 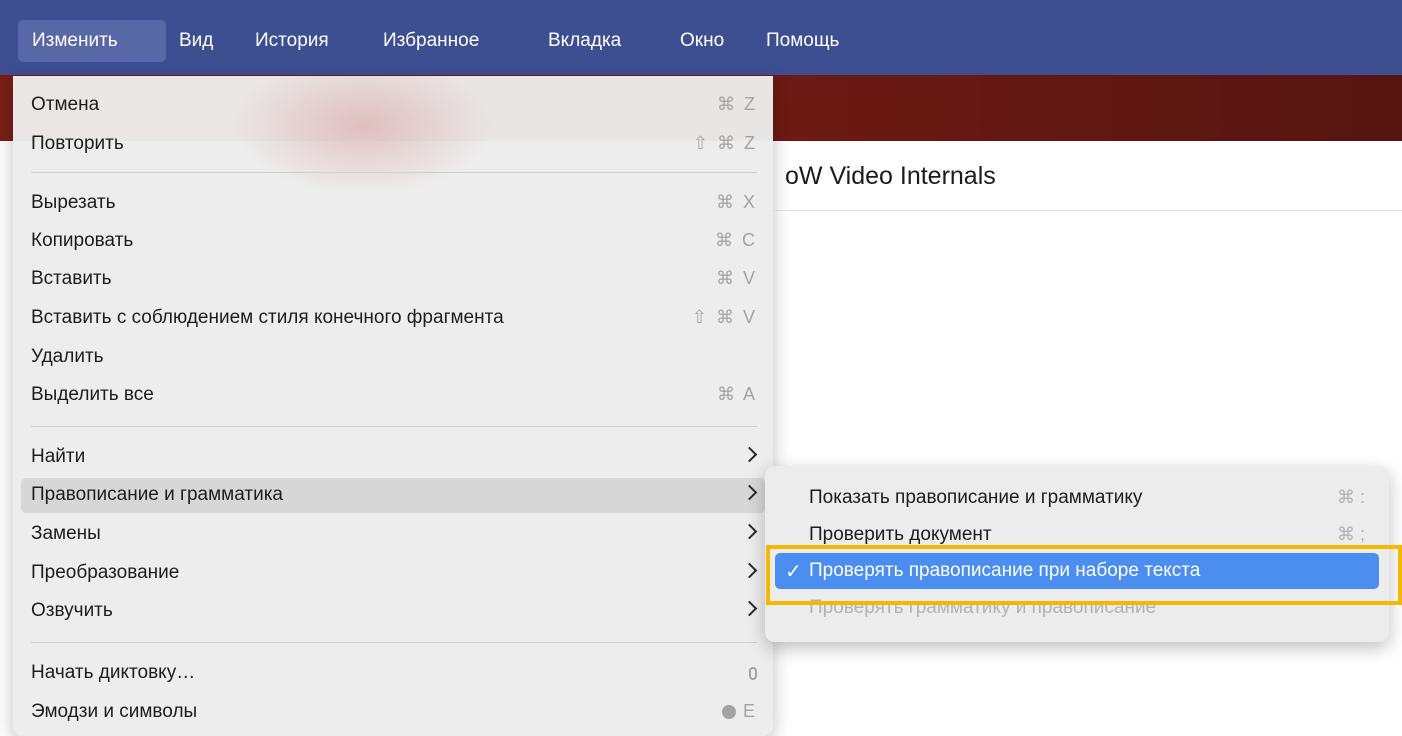 I want to click on menubar-view: Вид, so click(x=196, y=41).